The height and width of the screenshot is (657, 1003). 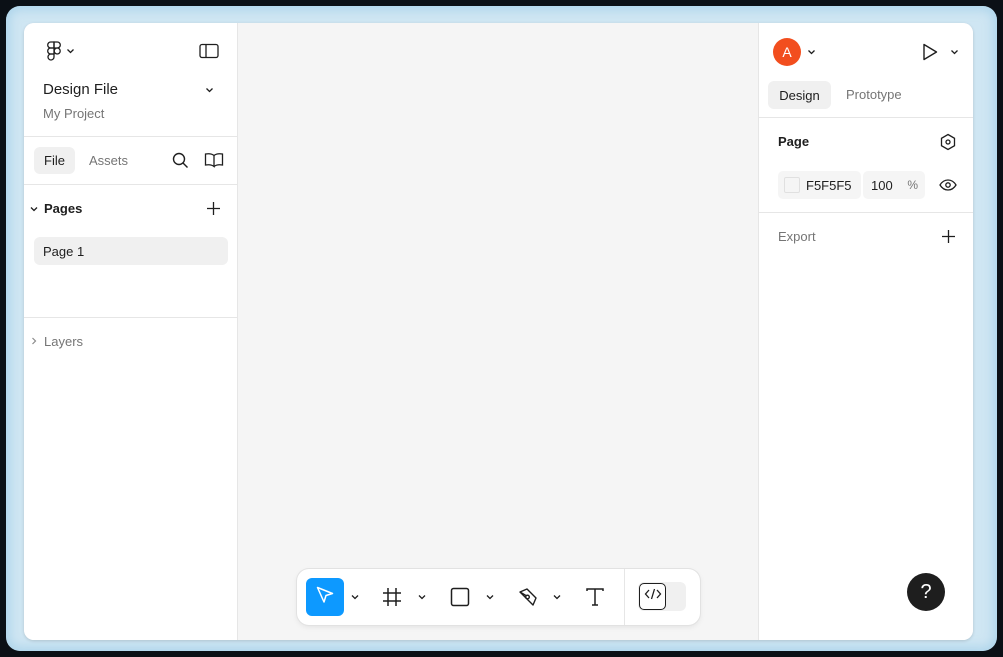 I want to click on file-title: Design File, so click(x=80, y=89).